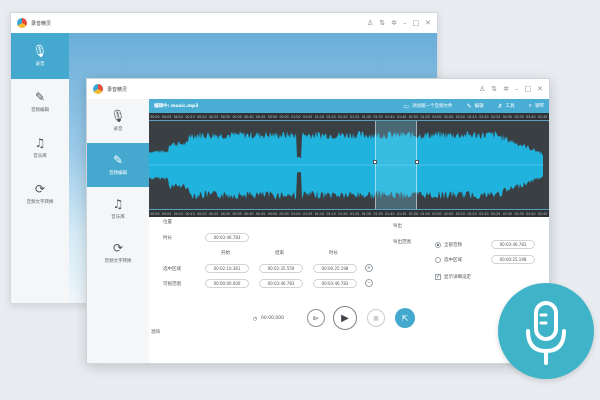  Describe the element at coordinates (272, 318) in the screenshot. I see `time-display: 00:00.000` at that location.